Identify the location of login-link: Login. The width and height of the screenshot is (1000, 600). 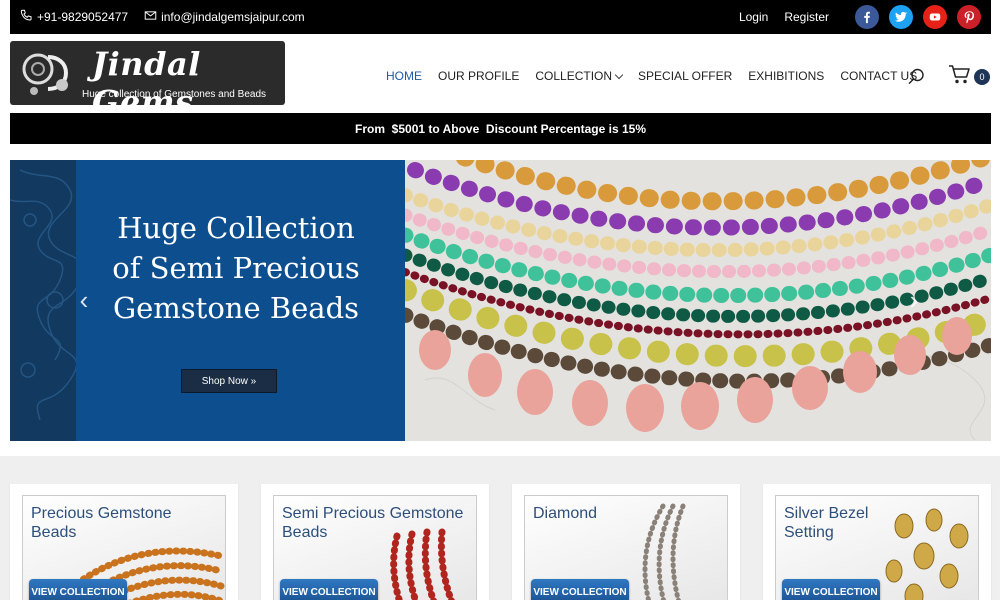
(753, 17).